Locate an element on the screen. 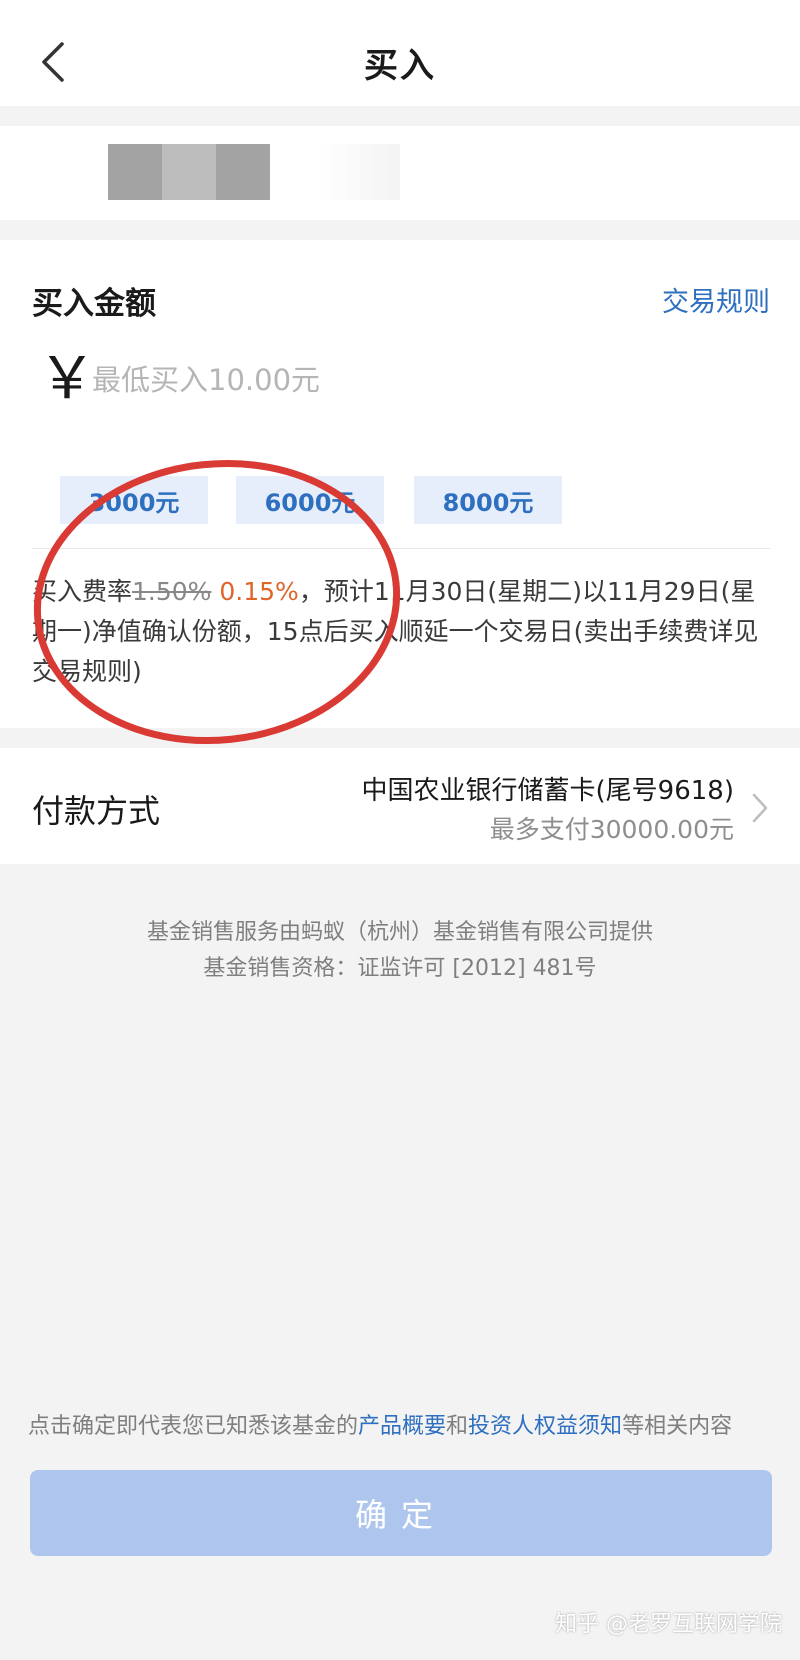 The width and height of the screenshot is (800, 1660). trading-rules-link: 交易规则 is located at coordinates (716, 299).